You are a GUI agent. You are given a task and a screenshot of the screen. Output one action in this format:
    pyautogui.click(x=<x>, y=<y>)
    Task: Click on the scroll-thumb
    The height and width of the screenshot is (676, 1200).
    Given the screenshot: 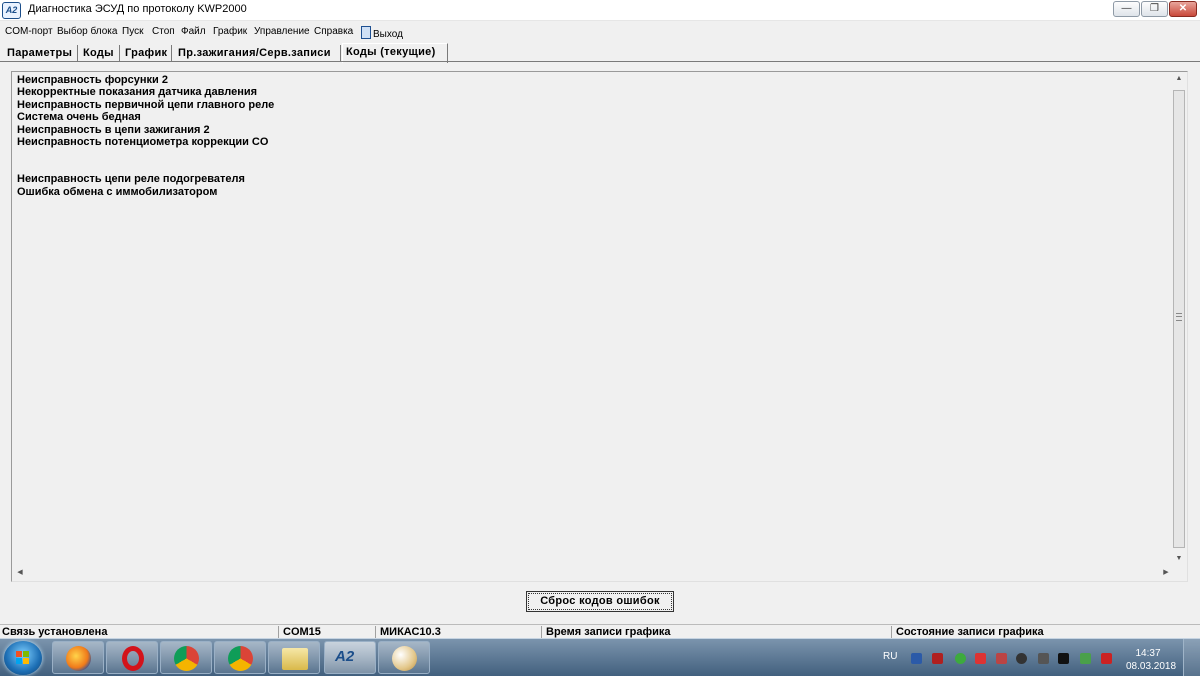 What is the action you would take?
    pyautogui.click(x=1179, y=319)
    